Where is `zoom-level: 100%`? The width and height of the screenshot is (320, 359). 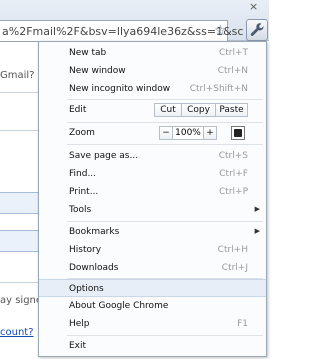 zoom-level: 100% is located at coordinates (188, 133).